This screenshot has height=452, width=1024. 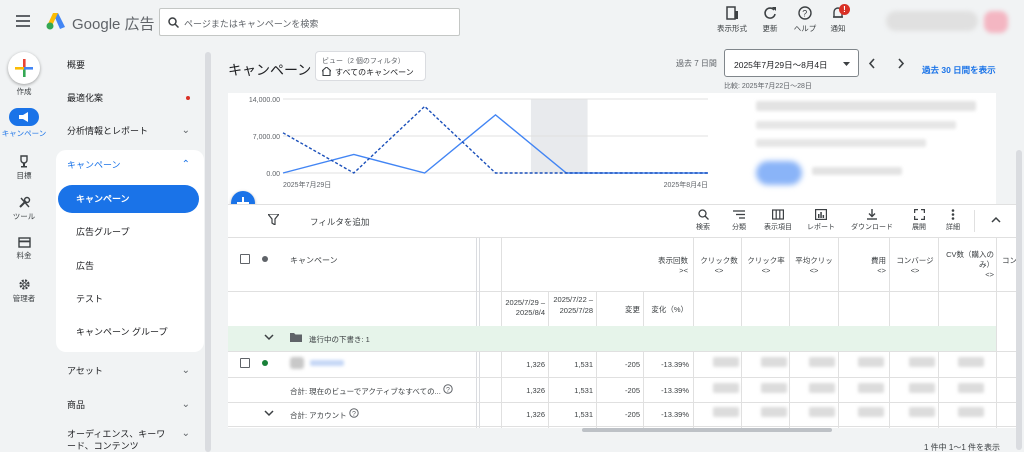 I want to click on header-ctr: クリック率 <>, so click(x=766, y=265).